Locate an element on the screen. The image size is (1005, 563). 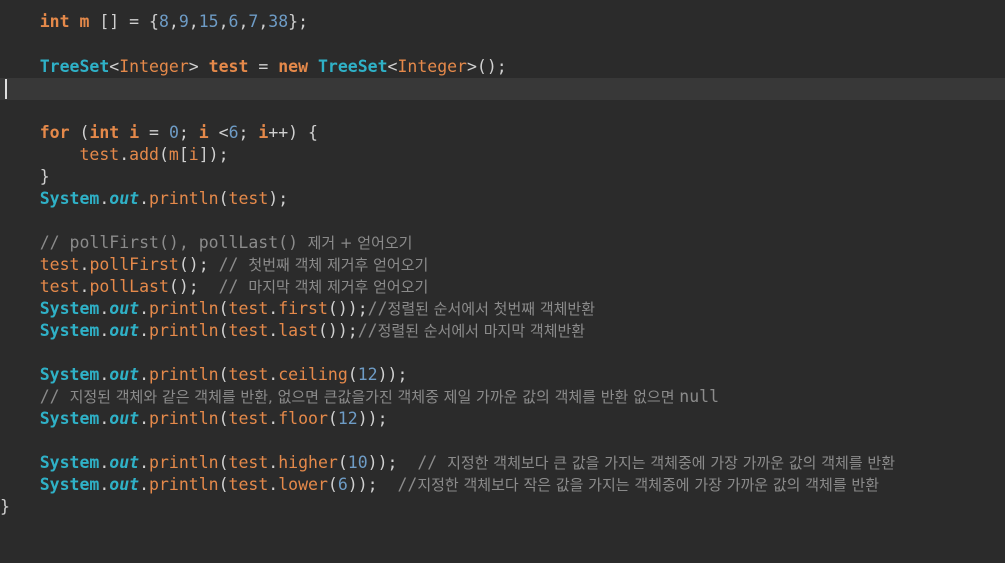
code-comment: // pollFirst(), pollLast() is located at coordinates (169, 242).